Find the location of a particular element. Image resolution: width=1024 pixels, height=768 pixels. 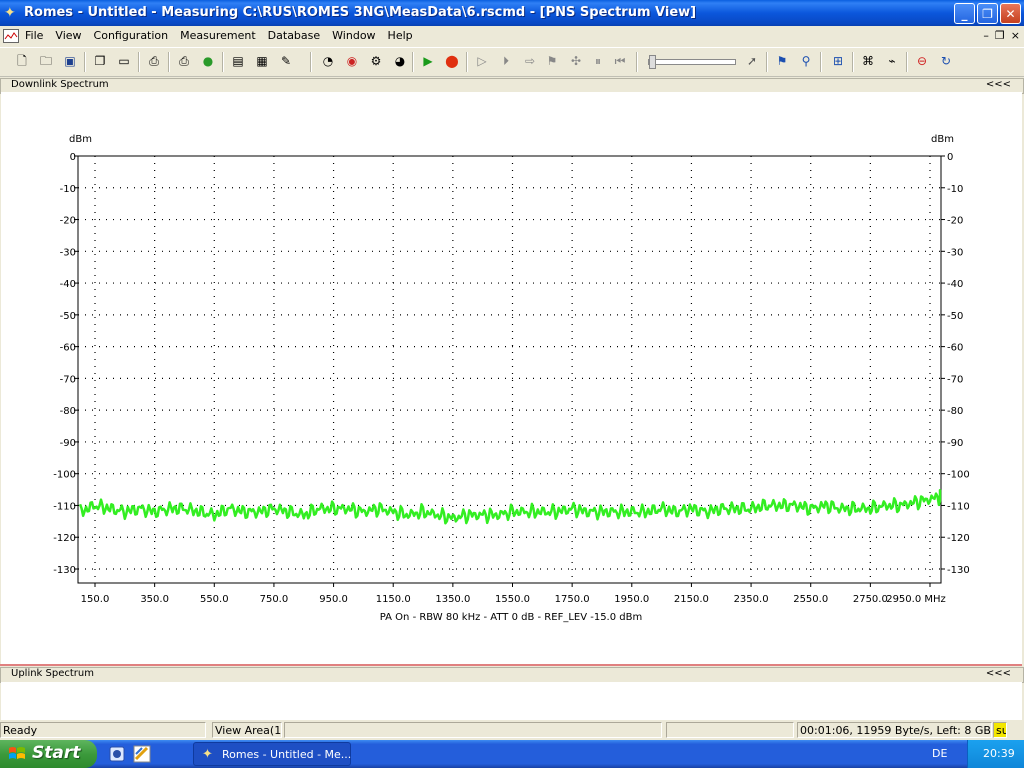

x-tick-label: 350.0 is located at coordinates (154, 599).